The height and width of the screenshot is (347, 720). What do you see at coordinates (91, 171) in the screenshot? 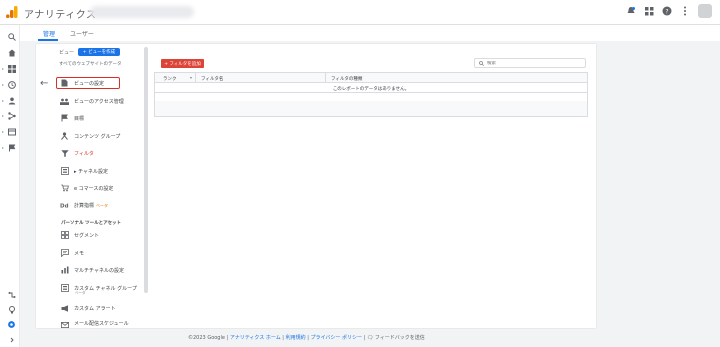
I see `menu-item-label: ▸ チャネル設定` at bounding box center [91, 171].